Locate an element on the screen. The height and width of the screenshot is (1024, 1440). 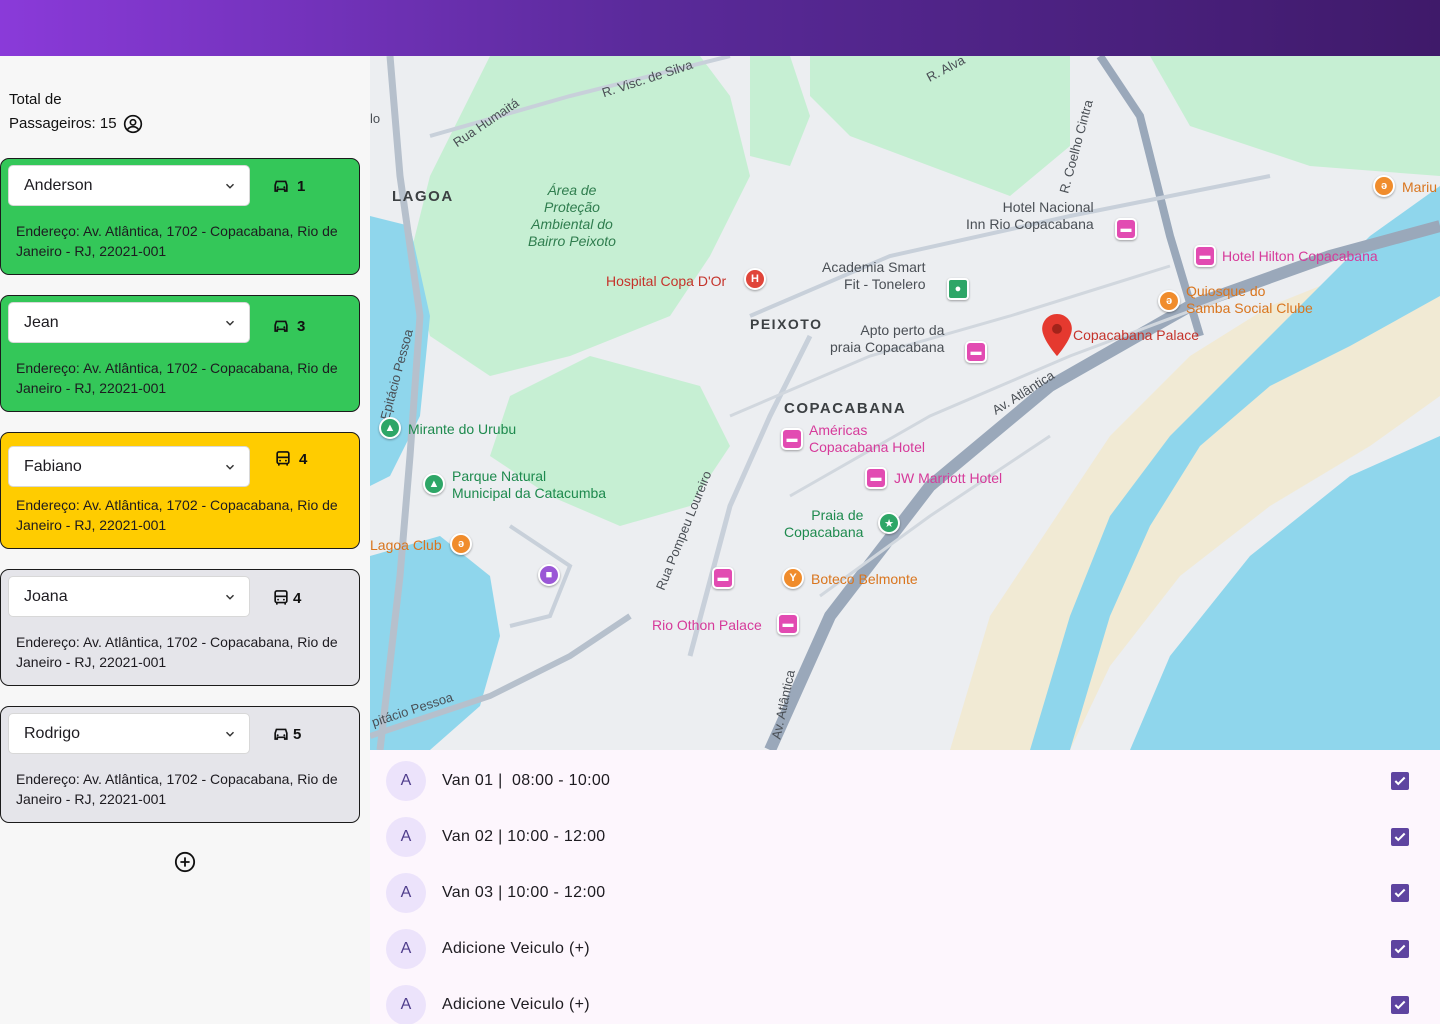
list-item: A Van 01 | 08:00 - 10:00 is located at coordinates (905, 781).